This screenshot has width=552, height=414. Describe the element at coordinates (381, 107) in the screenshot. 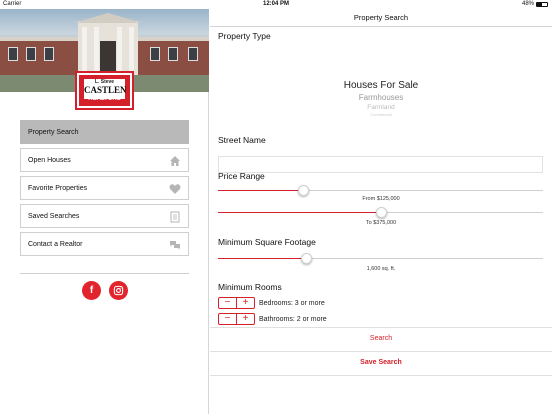

I see `picker-option: Farmland` at that location.